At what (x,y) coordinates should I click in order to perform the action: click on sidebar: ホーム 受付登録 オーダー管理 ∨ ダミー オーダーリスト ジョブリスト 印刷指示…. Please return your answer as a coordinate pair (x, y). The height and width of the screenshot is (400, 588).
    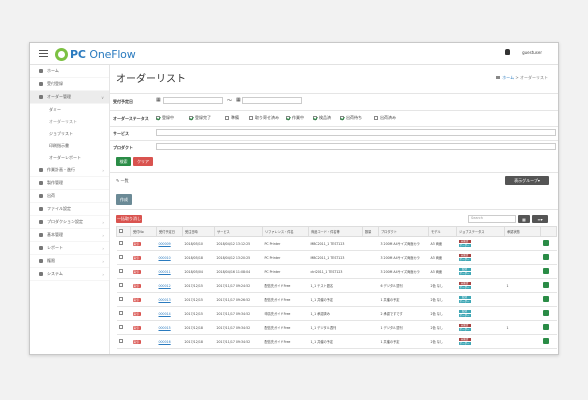
    Looking at the image, I should click on (70, 209).